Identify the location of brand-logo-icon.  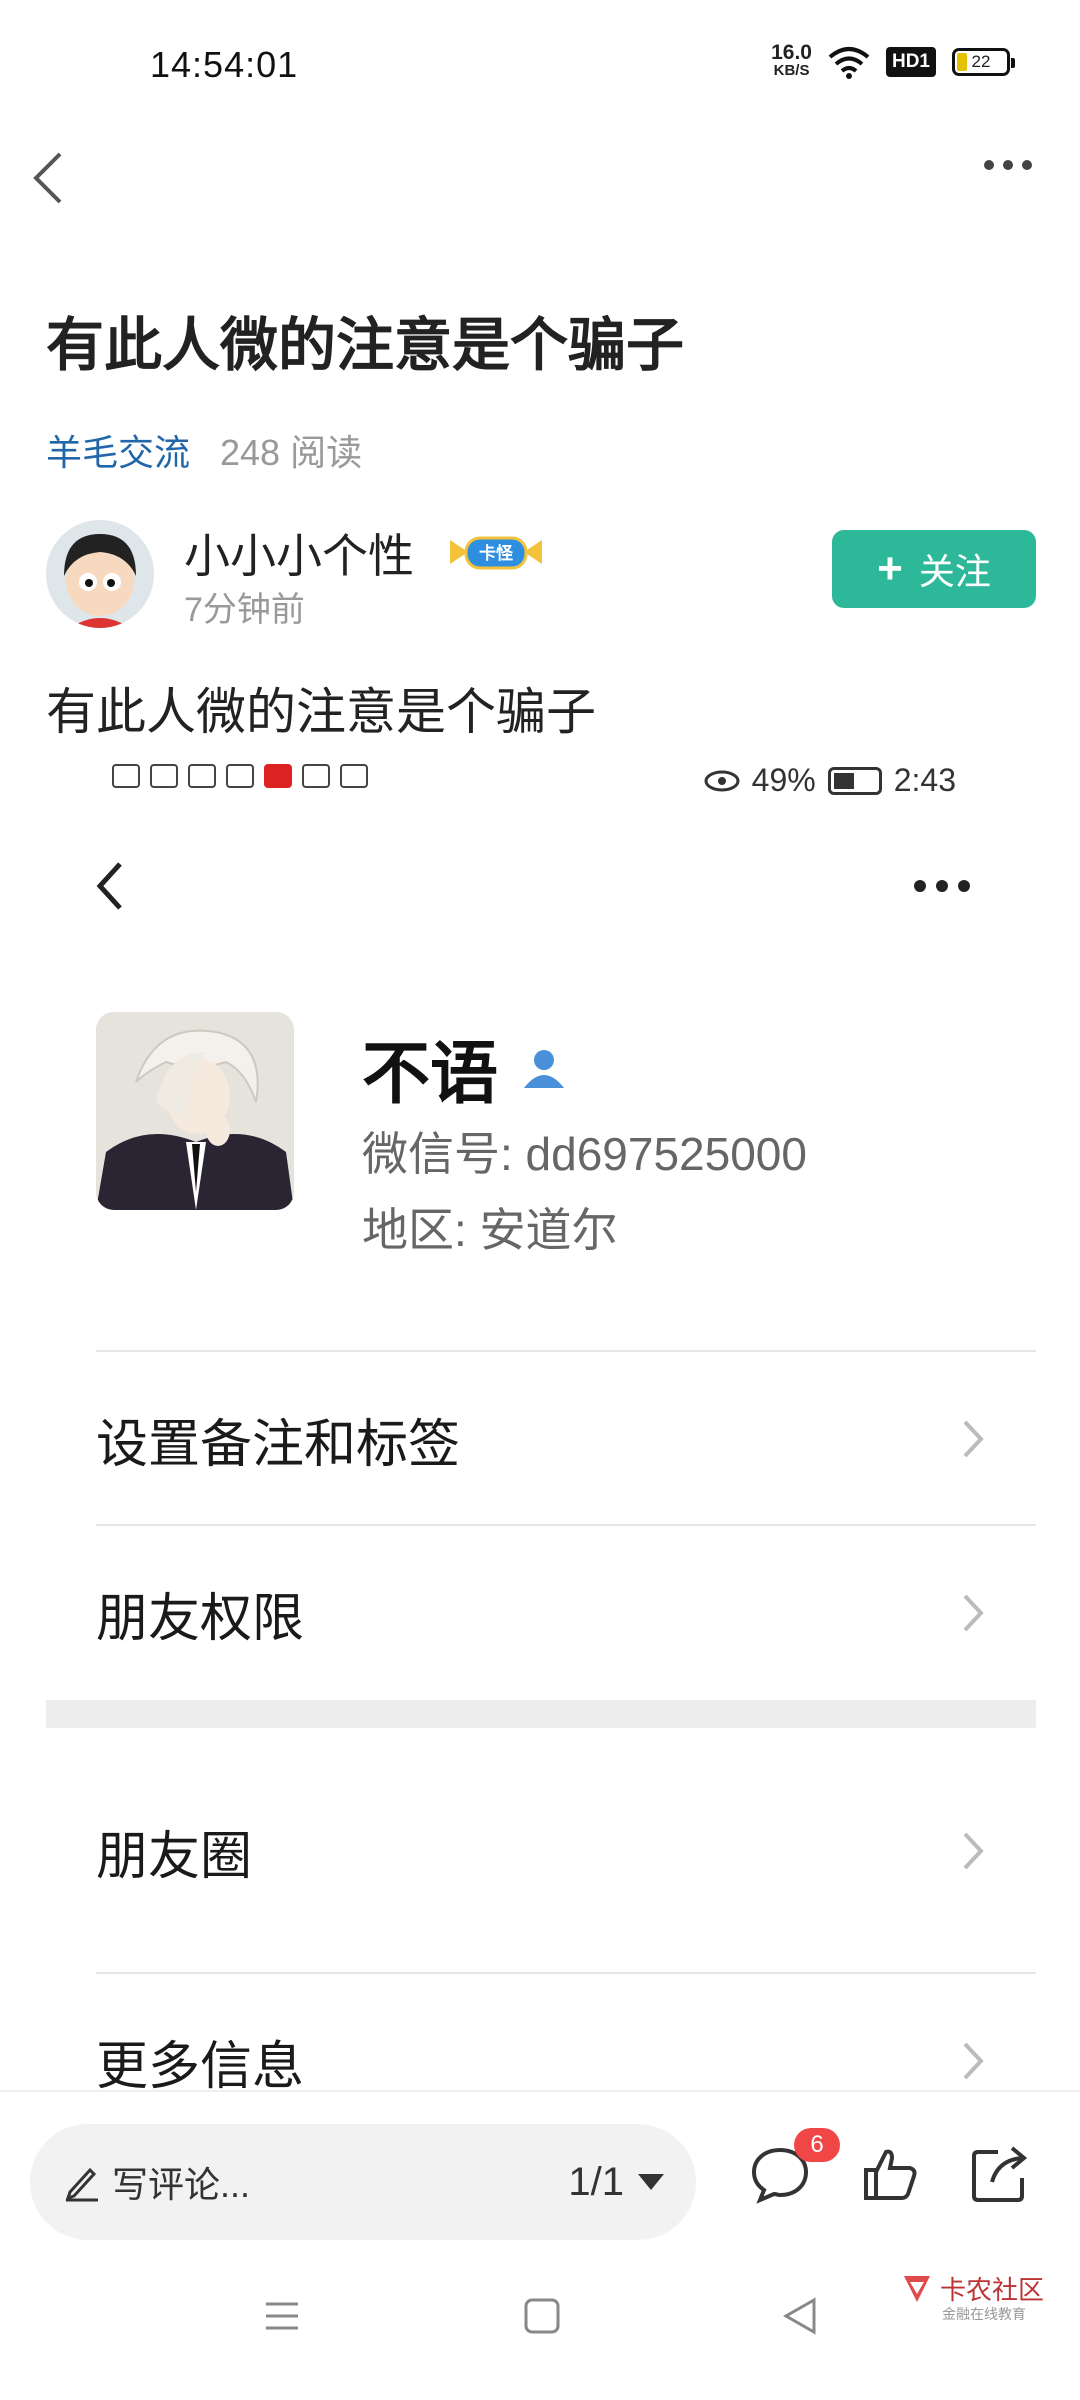
(917, 2288).